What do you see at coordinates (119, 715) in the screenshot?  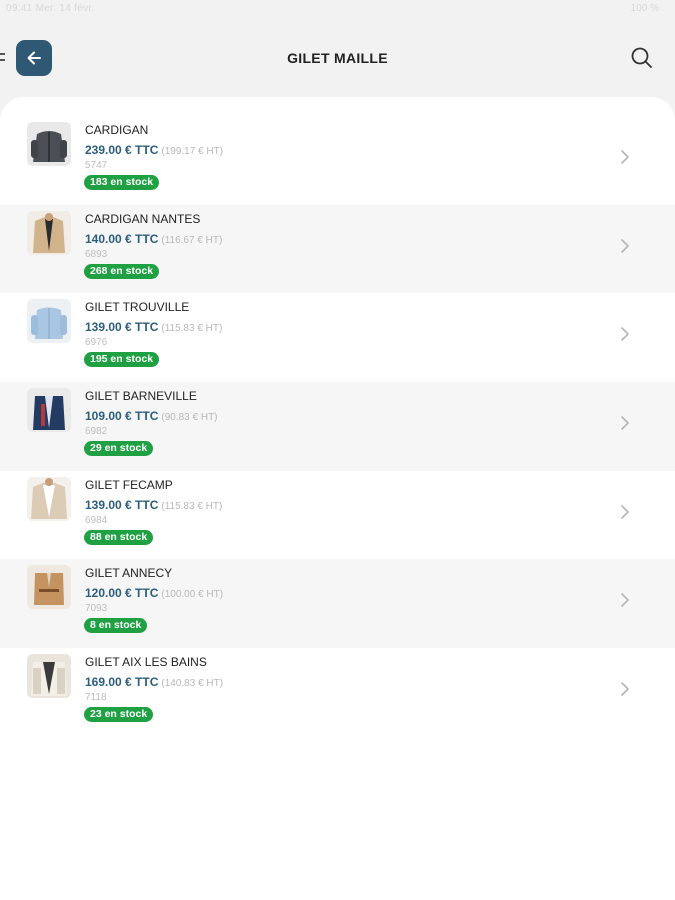 I see `stock-badge: 23 en stock` at bounding box center [119, 715].